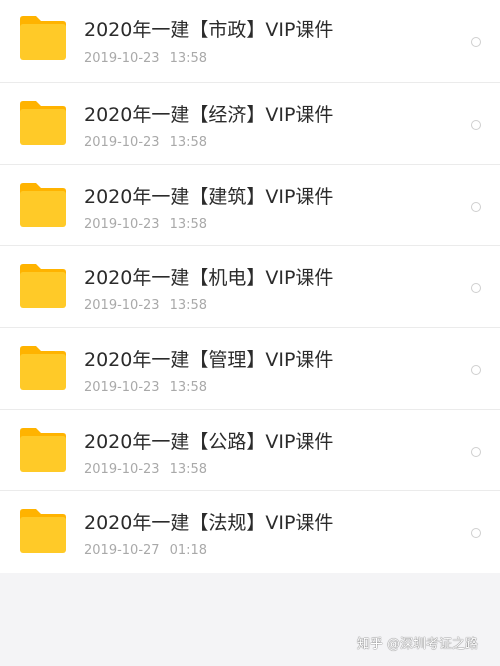  I want to click on watermark: 知乎 @深圳考证之路, so click(417, 644).